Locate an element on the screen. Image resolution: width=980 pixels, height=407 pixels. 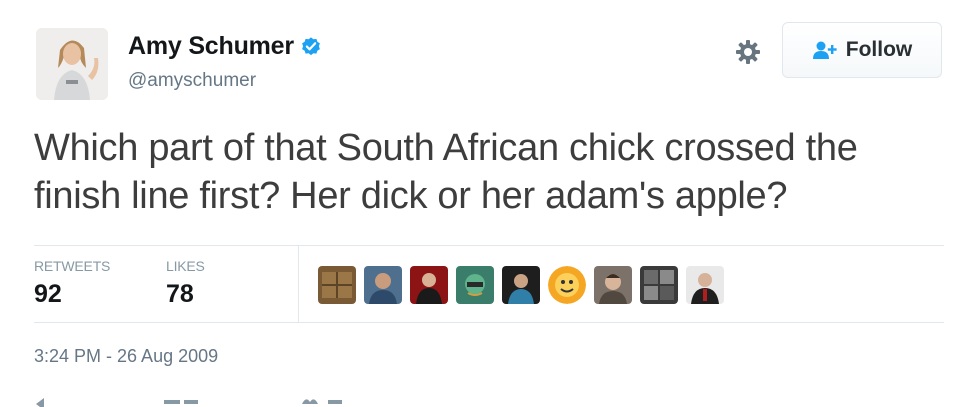
likers-avatars is located at coordinates (521, 285).